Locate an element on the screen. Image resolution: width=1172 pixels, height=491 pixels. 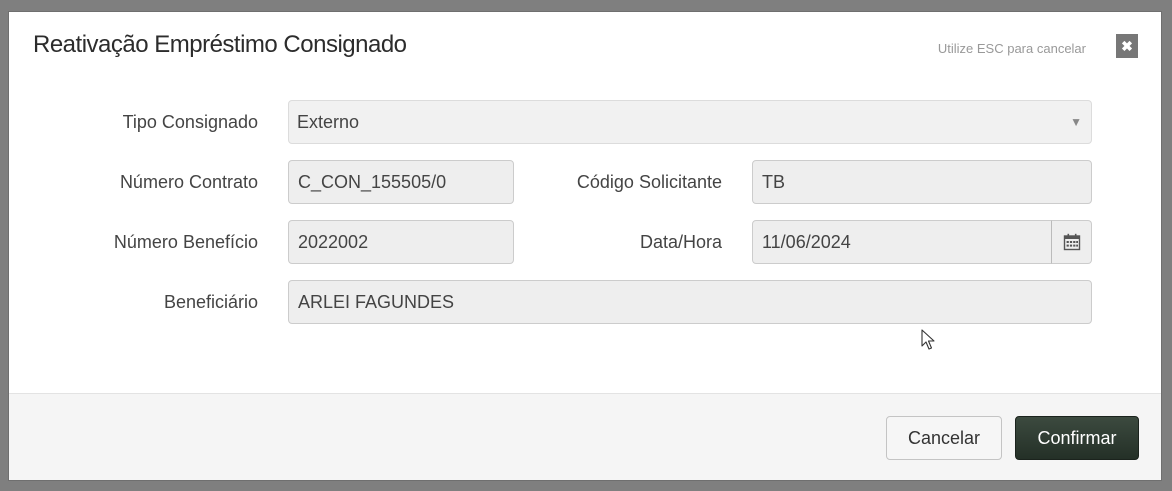
numero-contrato-value: C_CON_155505/0 is located at coordinates (372, 182).